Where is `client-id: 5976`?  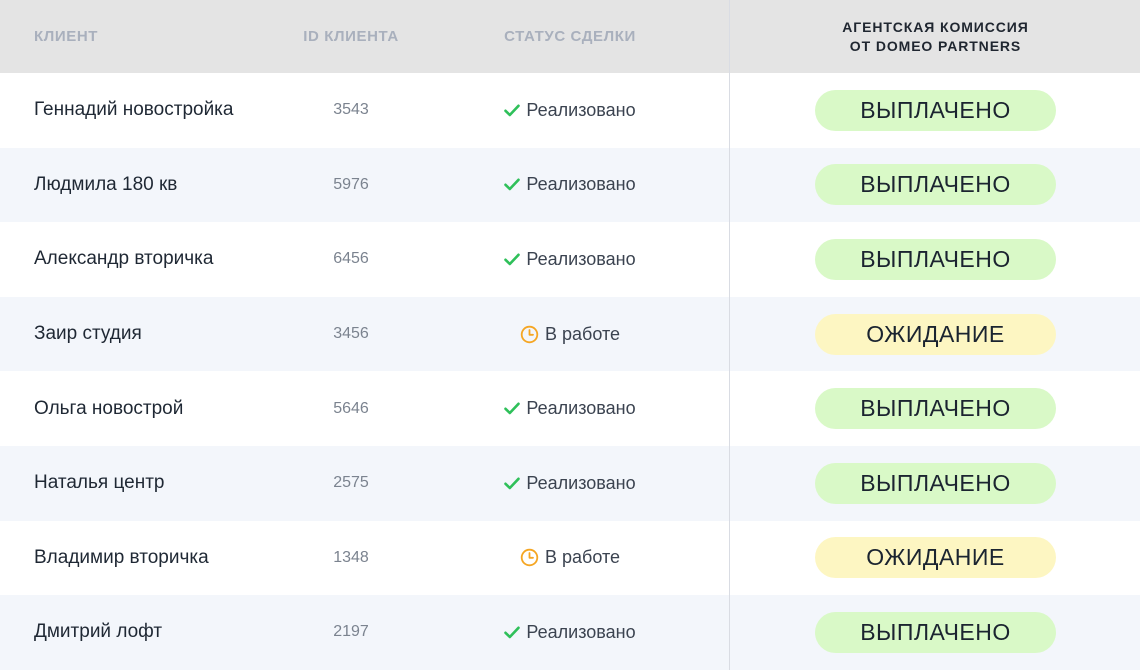 client-id: 5976 is located at coordinates (351, 184).